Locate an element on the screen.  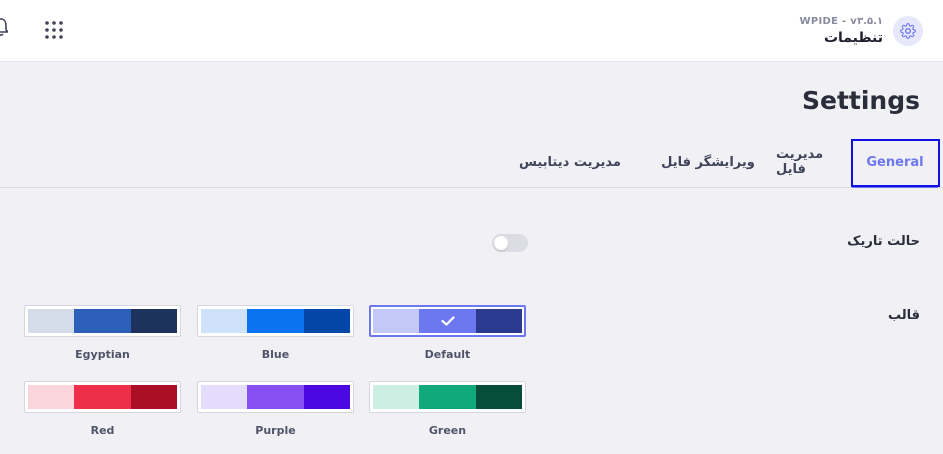
grid-icon is located at coordinates (54, 30).